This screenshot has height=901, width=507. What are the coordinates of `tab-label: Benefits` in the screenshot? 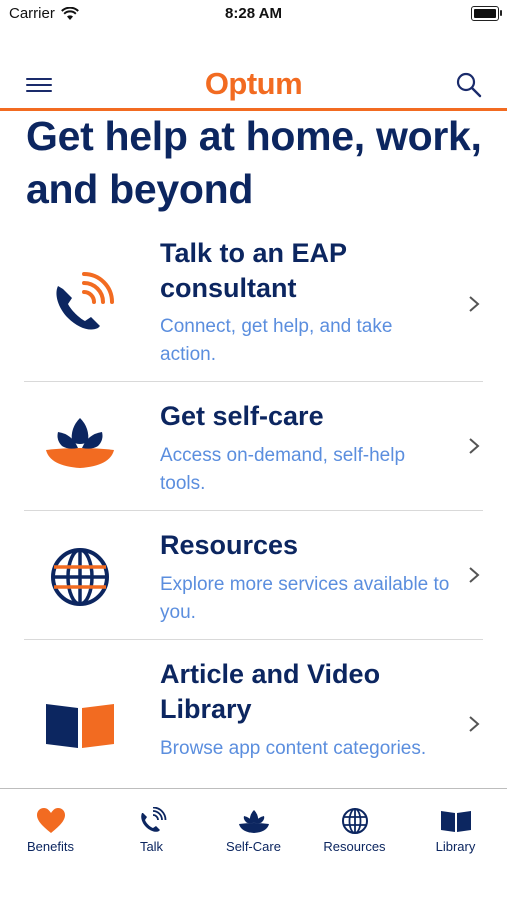 It's located at (50, 846).